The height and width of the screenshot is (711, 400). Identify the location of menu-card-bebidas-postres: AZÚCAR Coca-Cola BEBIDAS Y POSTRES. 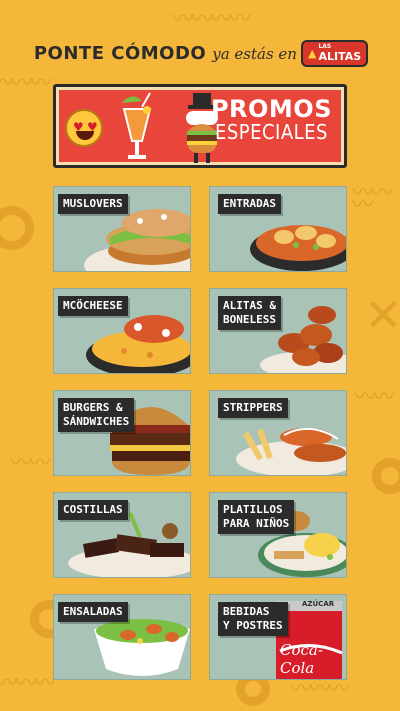
(278, 637).